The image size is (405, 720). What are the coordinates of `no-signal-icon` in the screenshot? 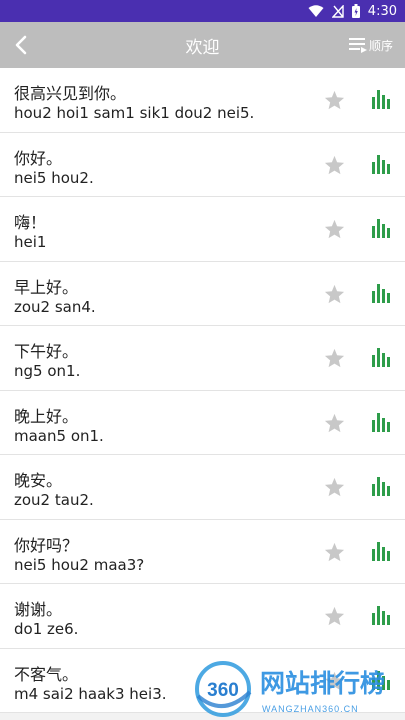 It's located at (337, 11).